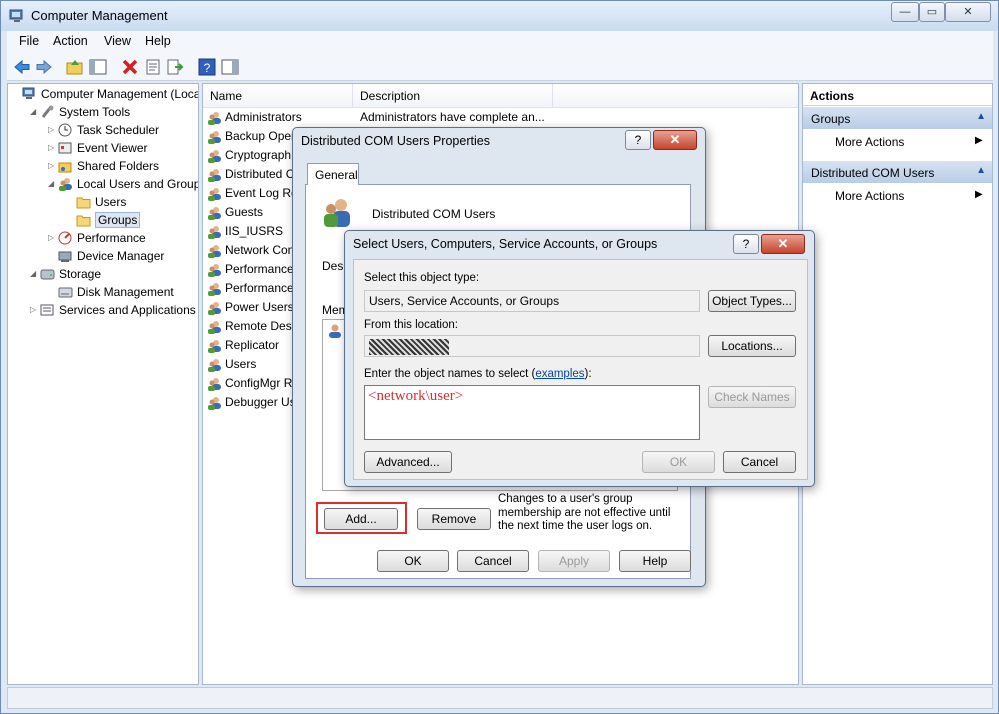 Image resolution: width=999 pixels, height=714 pixels. What do you see at coordinates (559, 374) in the screenshot?
I see `examples-link: examples` at bounding box center [559, 374].